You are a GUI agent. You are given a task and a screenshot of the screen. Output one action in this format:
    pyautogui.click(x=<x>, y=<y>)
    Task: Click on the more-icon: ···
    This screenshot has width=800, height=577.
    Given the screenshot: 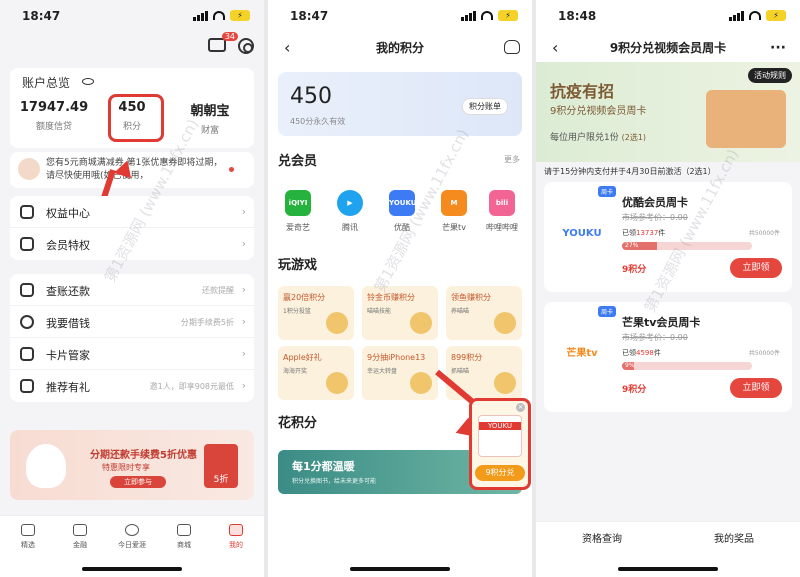 What is the action you would take?
    pyautogui.click(x=778, y=48)
    